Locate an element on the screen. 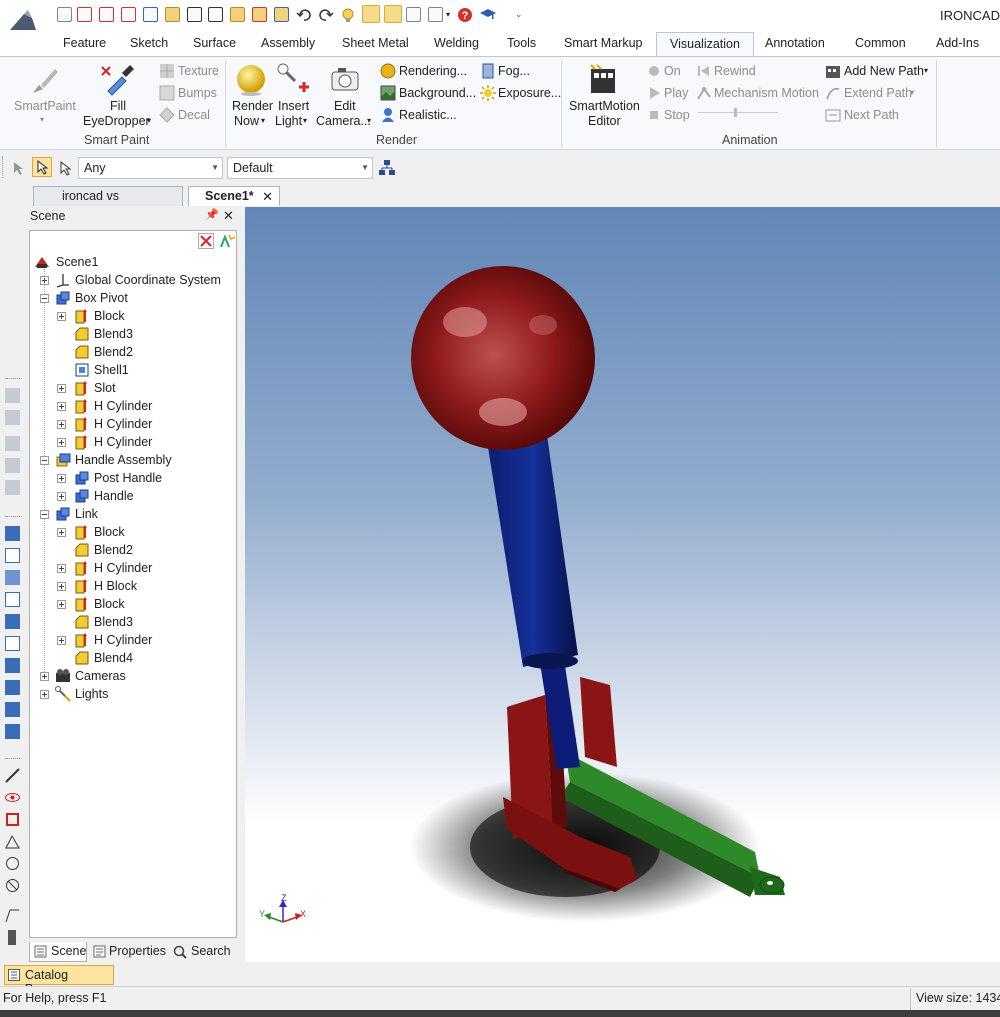 The image size is (1000, 1017). new-scene-icon is located at coordinates (84, 14).